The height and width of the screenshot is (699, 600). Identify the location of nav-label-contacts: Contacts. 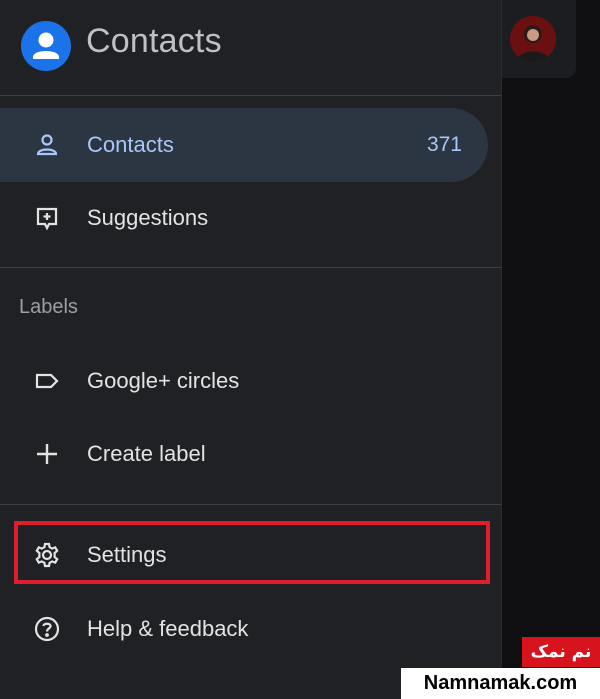
(130, 144).